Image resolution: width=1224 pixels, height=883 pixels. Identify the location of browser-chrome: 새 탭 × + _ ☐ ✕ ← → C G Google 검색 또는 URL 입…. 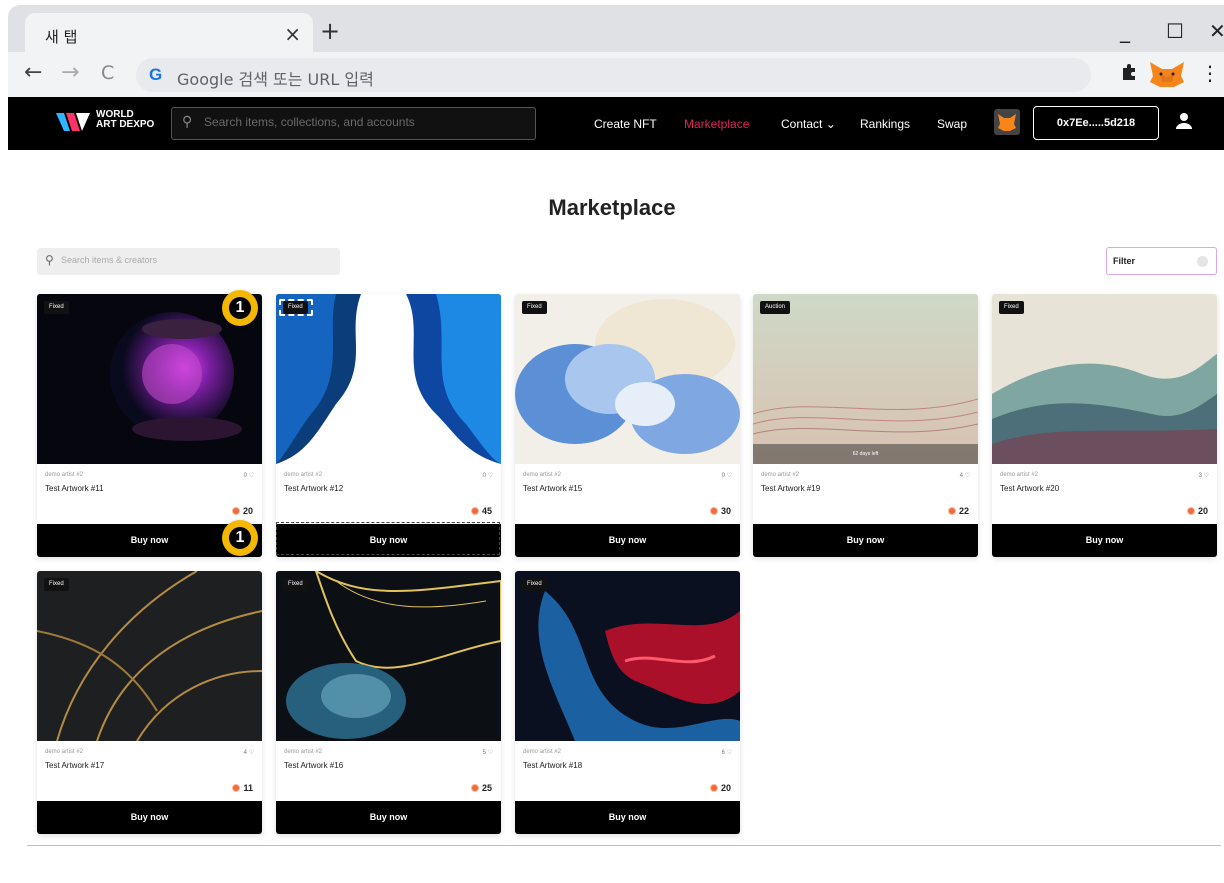
(616, 51).